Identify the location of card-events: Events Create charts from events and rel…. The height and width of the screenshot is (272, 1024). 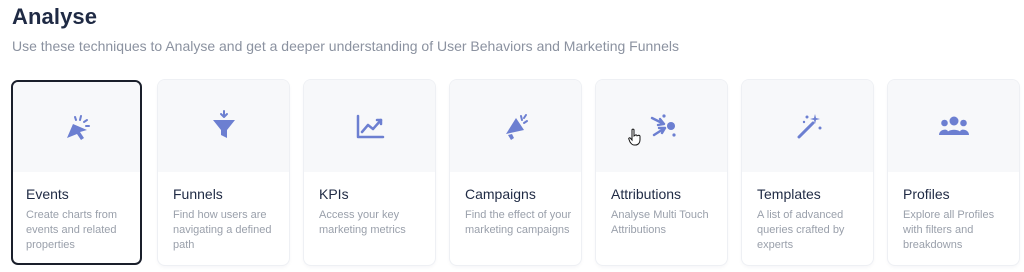
(76, 172).